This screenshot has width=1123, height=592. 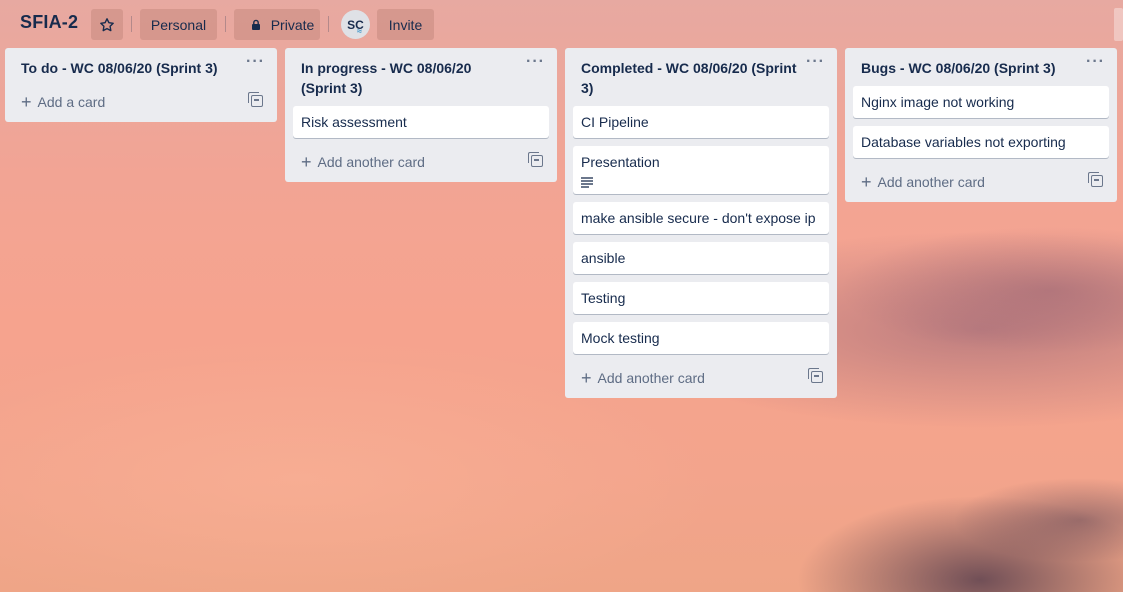 I want to click on card: Mock testing, so click(x=701, y=338).